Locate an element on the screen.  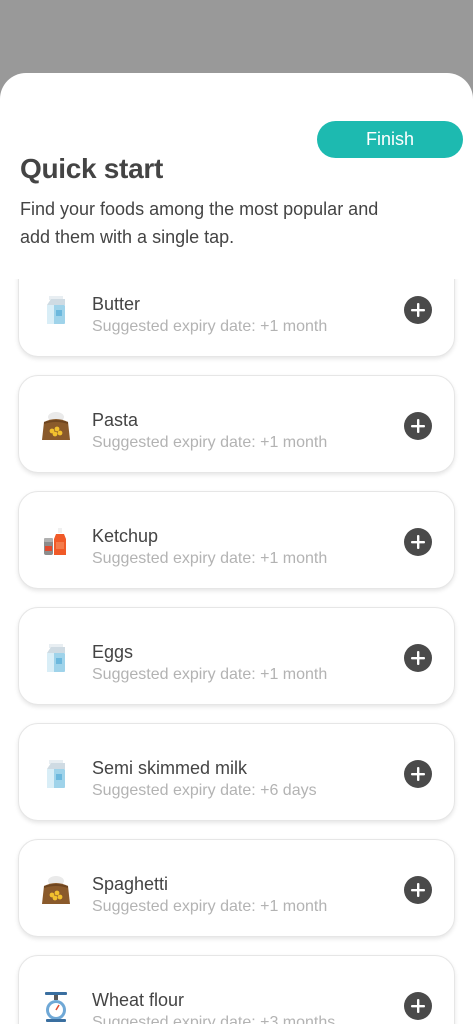
kitchen-scale-icon is located at coordinates (56, 1006).